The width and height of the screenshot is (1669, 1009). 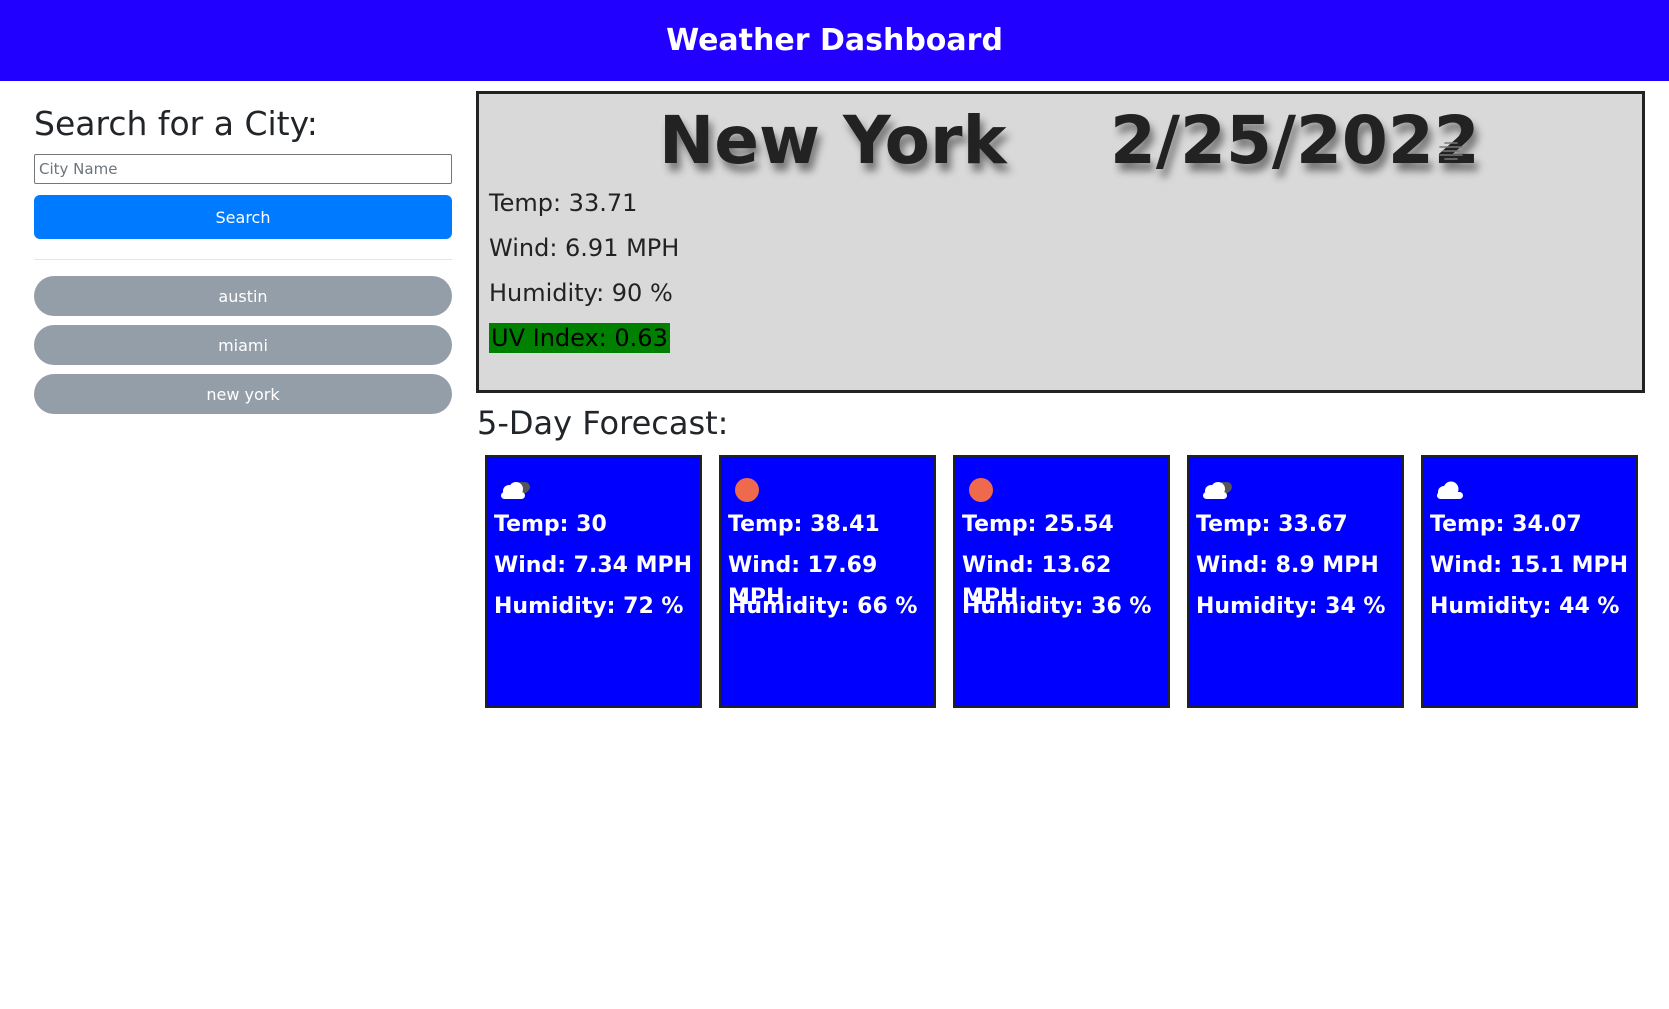 What do you see at coordinates (584, 248) in the screenshot?
I see `current-wind: Wind: 6.91 MPH` at bounding box center [584, 248].